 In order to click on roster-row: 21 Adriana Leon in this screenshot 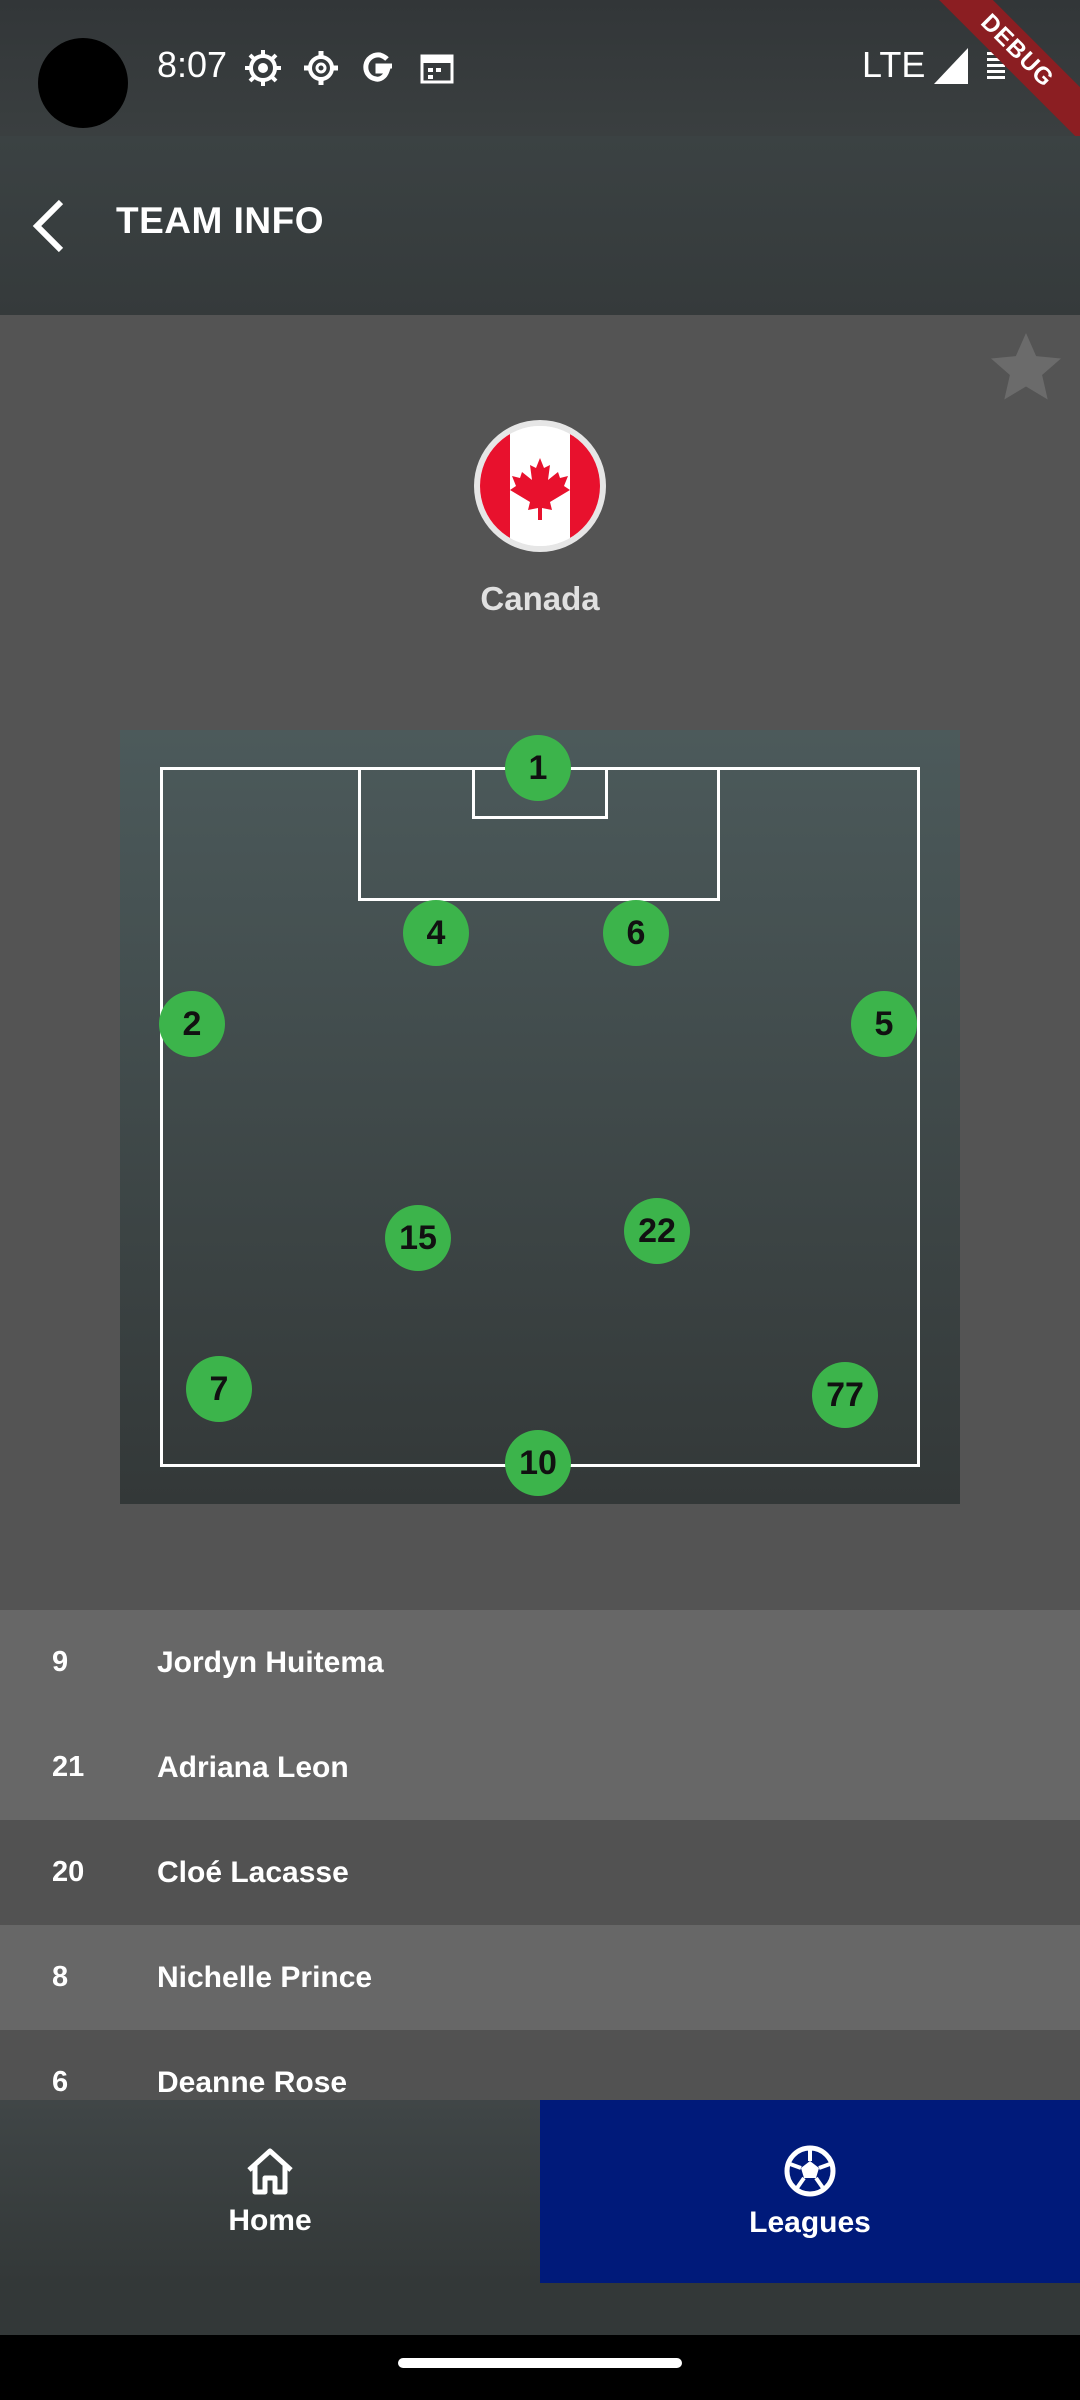, I will do `click(540, 1767)`.